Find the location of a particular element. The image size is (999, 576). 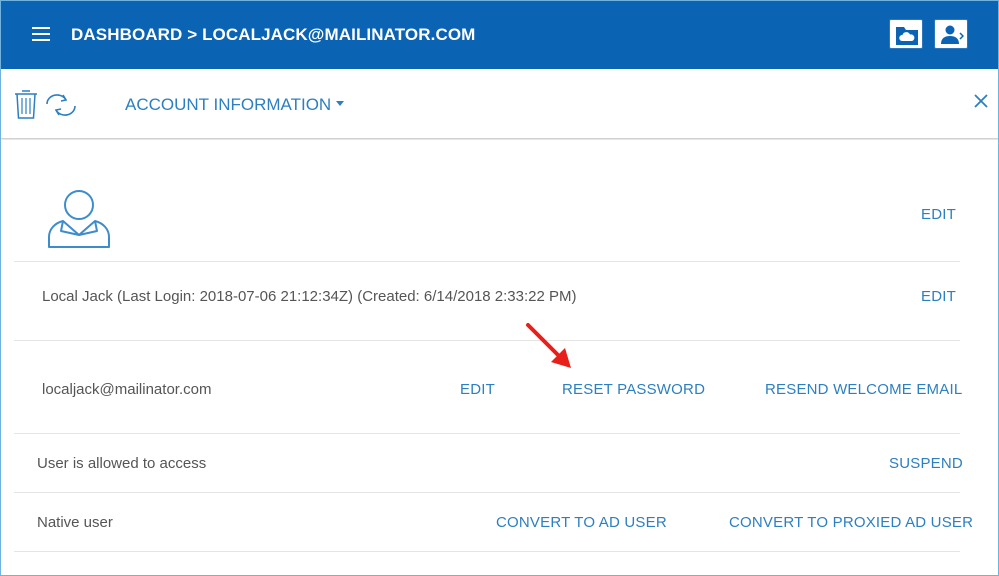

section-dropdown-label: ACCOUNT INFORMATION is located at coordinates (228, 104).